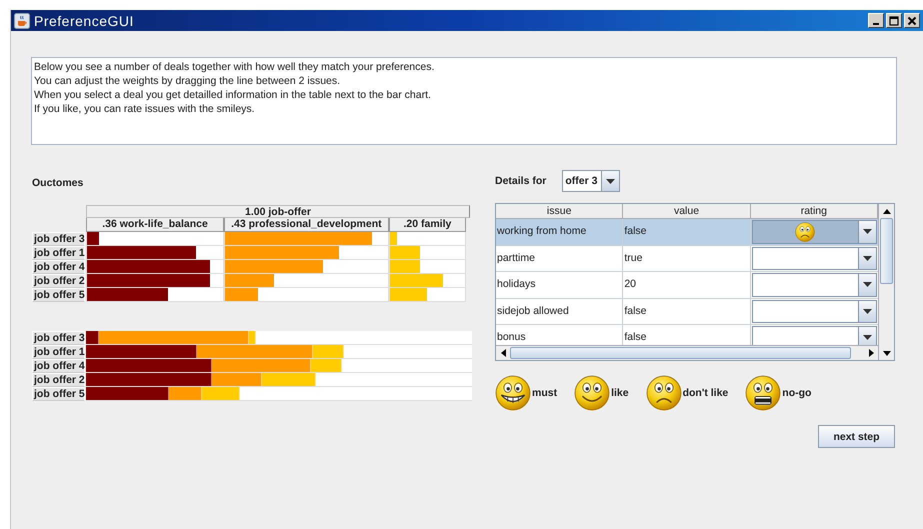  I want to click on offer-dropdown: offer 3, so click(591, 181).